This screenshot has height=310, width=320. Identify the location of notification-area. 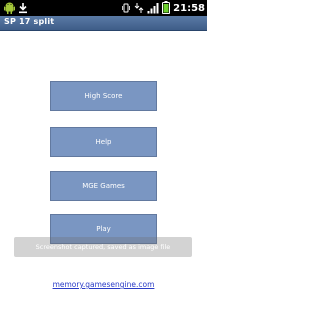
(16, 8).